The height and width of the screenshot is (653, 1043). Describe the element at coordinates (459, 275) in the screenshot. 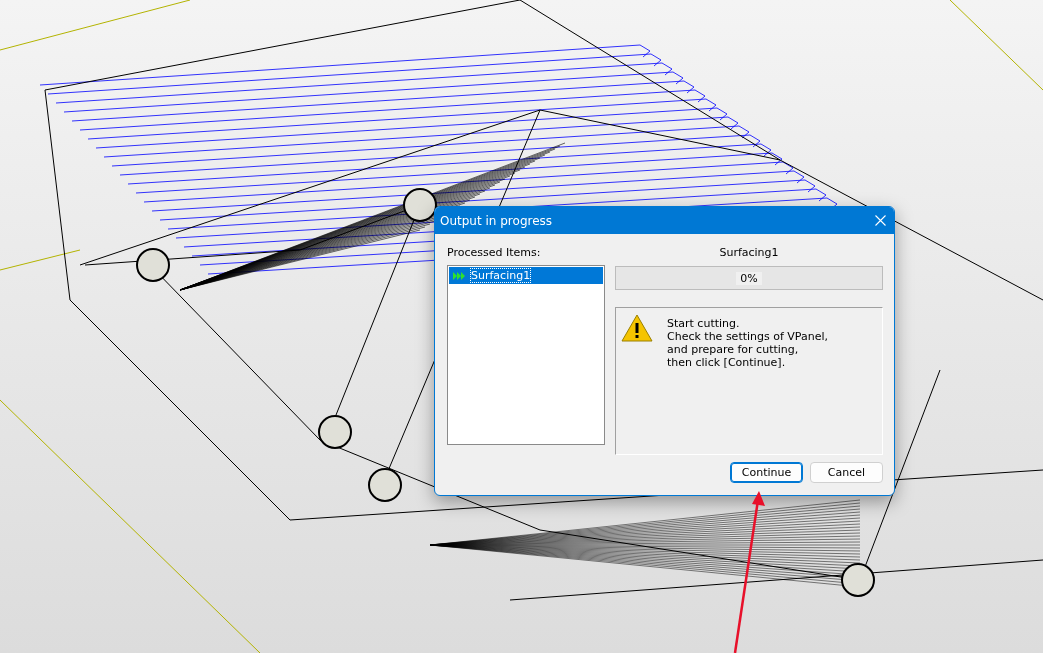

I see `fast-forward-icon` at that location.